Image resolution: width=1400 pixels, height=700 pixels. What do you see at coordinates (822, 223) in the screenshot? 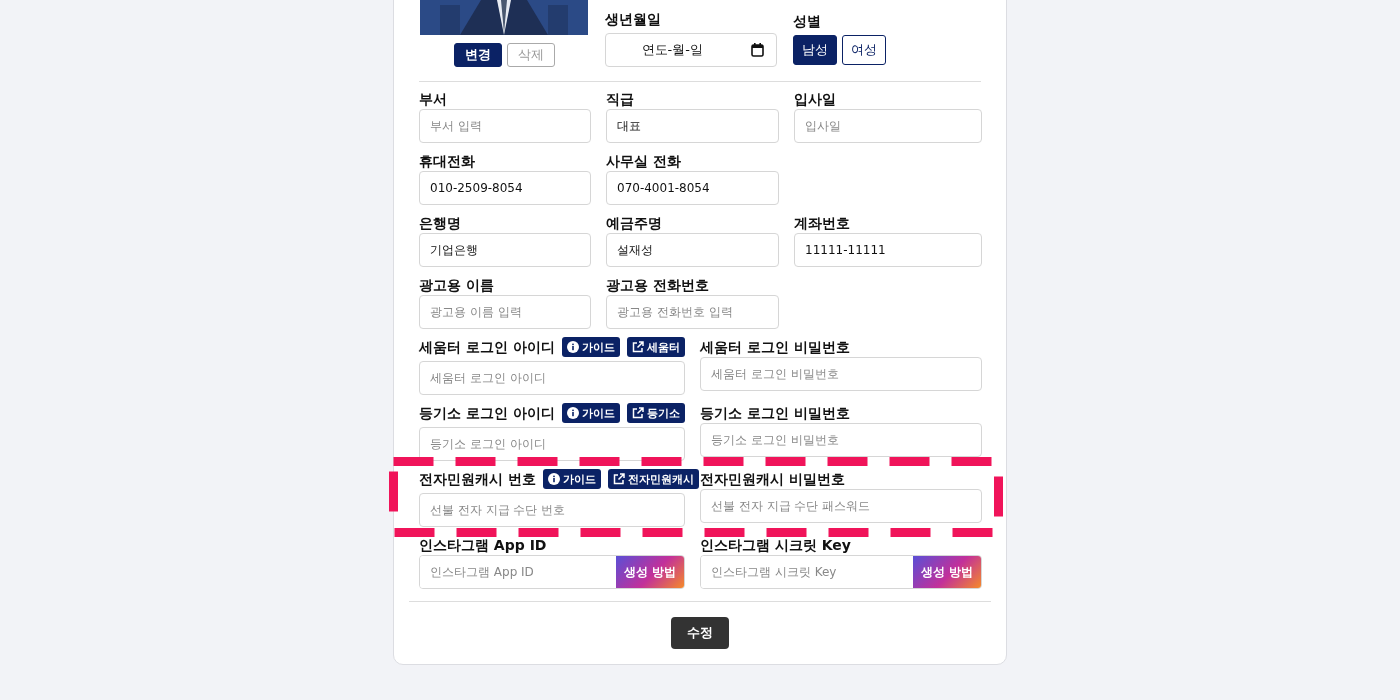
I see `field-label: 계좌번호` at bounding box center [822, 223].